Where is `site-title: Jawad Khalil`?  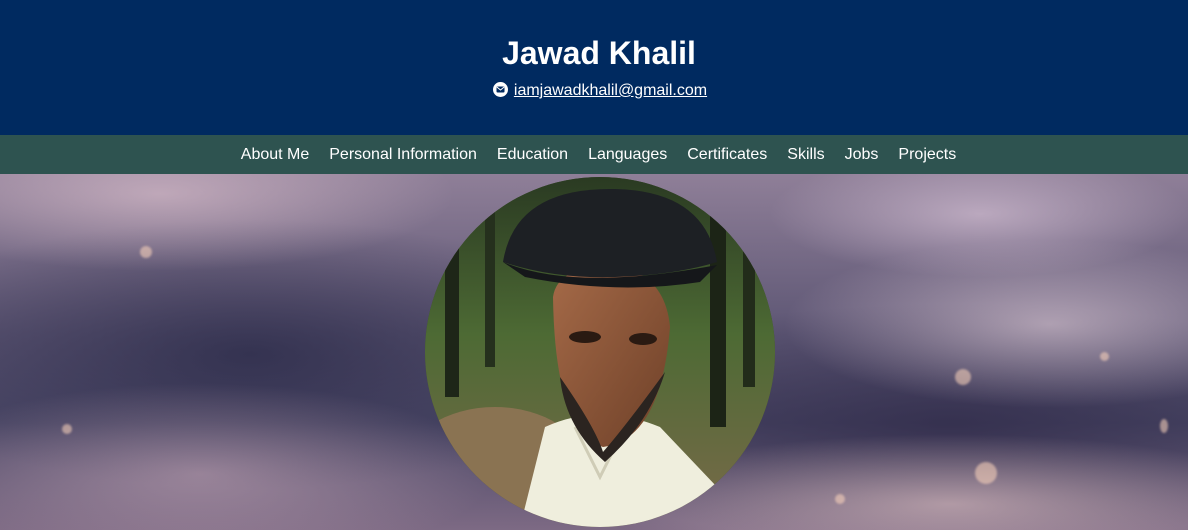 site-title: Jawad Khalil is located at coordinates (599, 53).